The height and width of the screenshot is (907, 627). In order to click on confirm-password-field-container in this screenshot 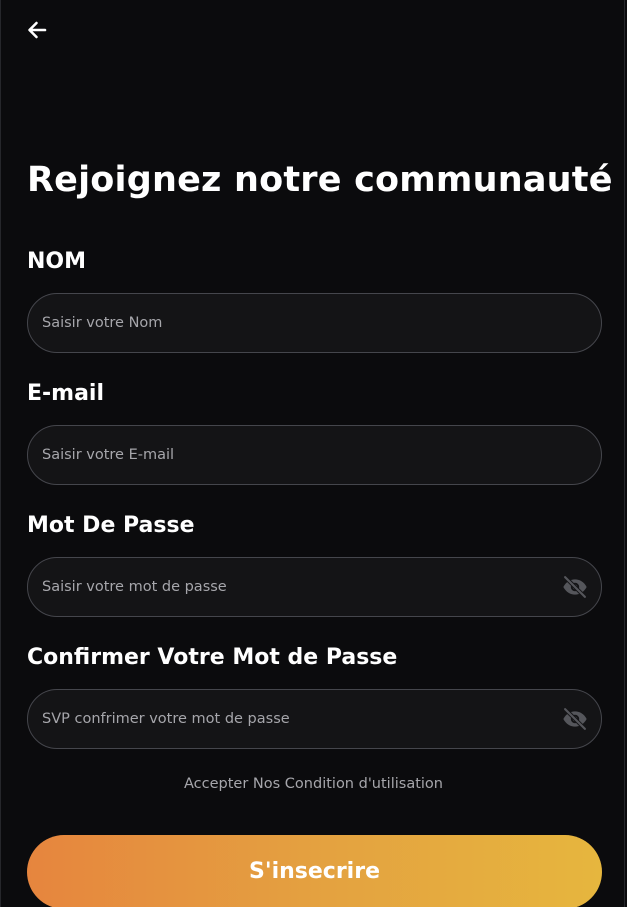, I will do `click(314, 719)`.